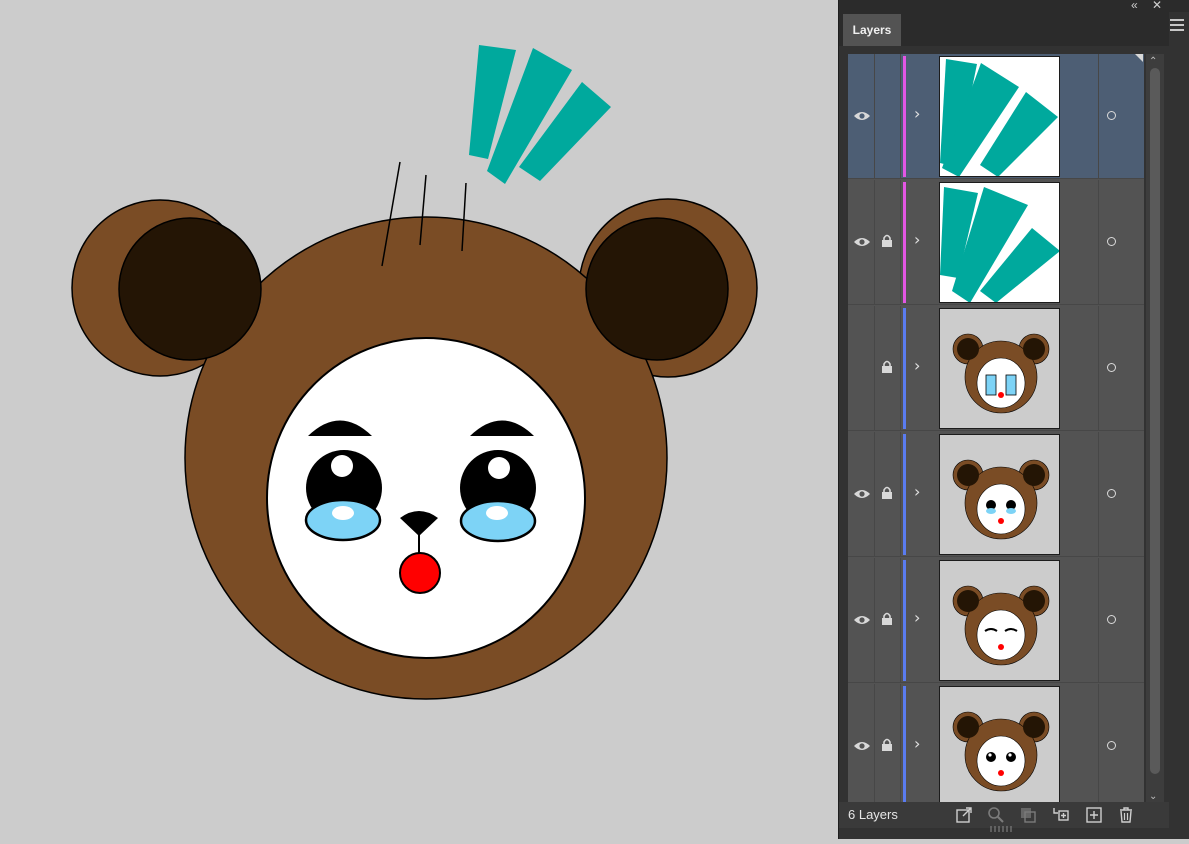 This screenshot has height=844, width=1189. I want to click on search-icon, so click(996, 815).